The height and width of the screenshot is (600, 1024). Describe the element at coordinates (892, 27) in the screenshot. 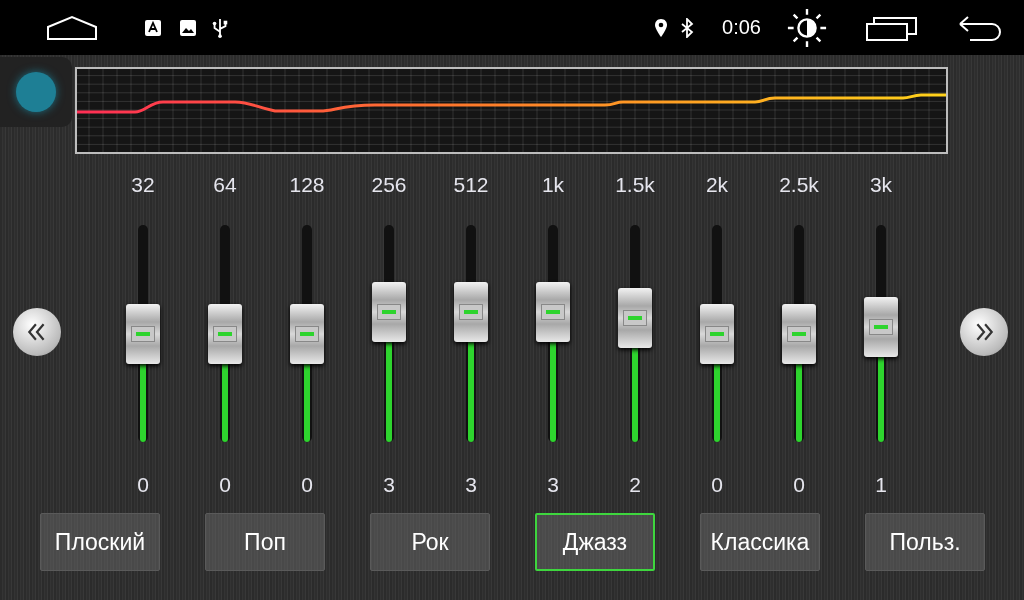

I see `recent-apps-icon` at that location.